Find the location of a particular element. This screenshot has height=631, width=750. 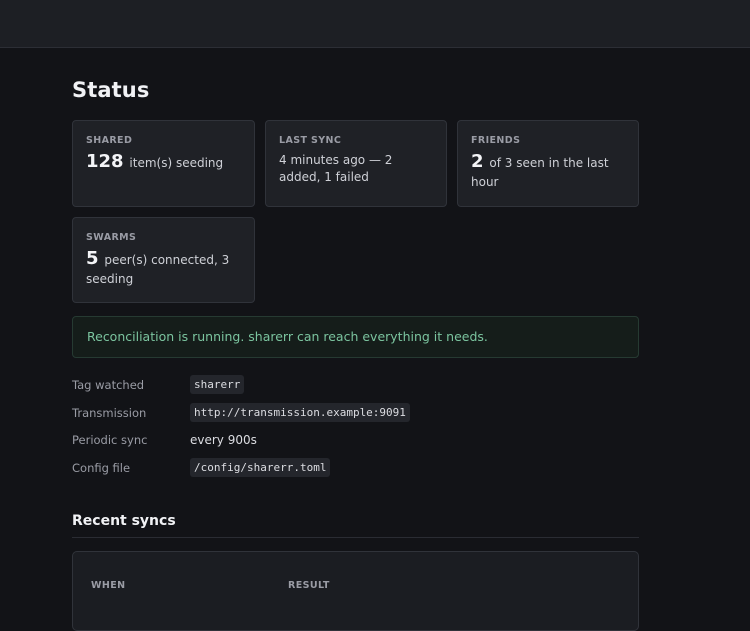

friends-card-body: 2 of 3 seen in the last hour is located at coordinates (548, 172).